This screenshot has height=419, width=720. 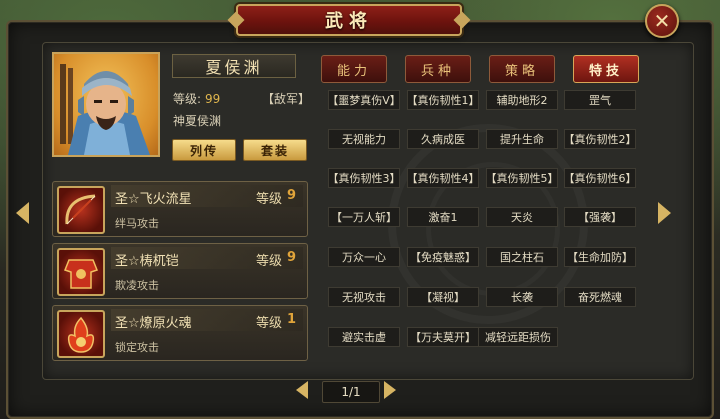 What do you see at coordinates (522, 69) in the screenshot?
I see `tab-strategy: 策略` at bounding box center [522, 69].